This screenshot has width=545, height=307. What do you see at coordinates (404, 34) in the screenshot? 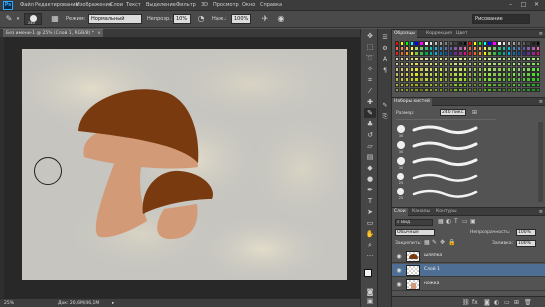
I see `tab-swatches: Образцы` at bounding box center [404, 34].